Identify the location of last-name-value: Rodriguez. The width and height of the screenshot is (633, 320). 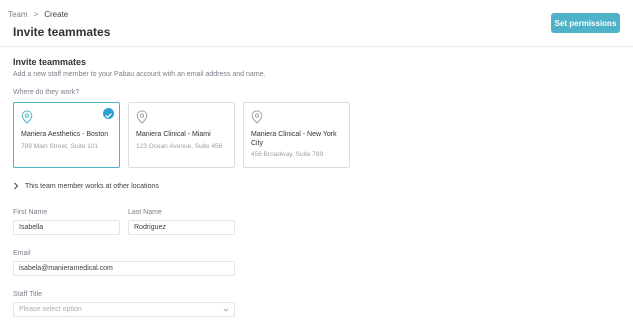
(150, 227).